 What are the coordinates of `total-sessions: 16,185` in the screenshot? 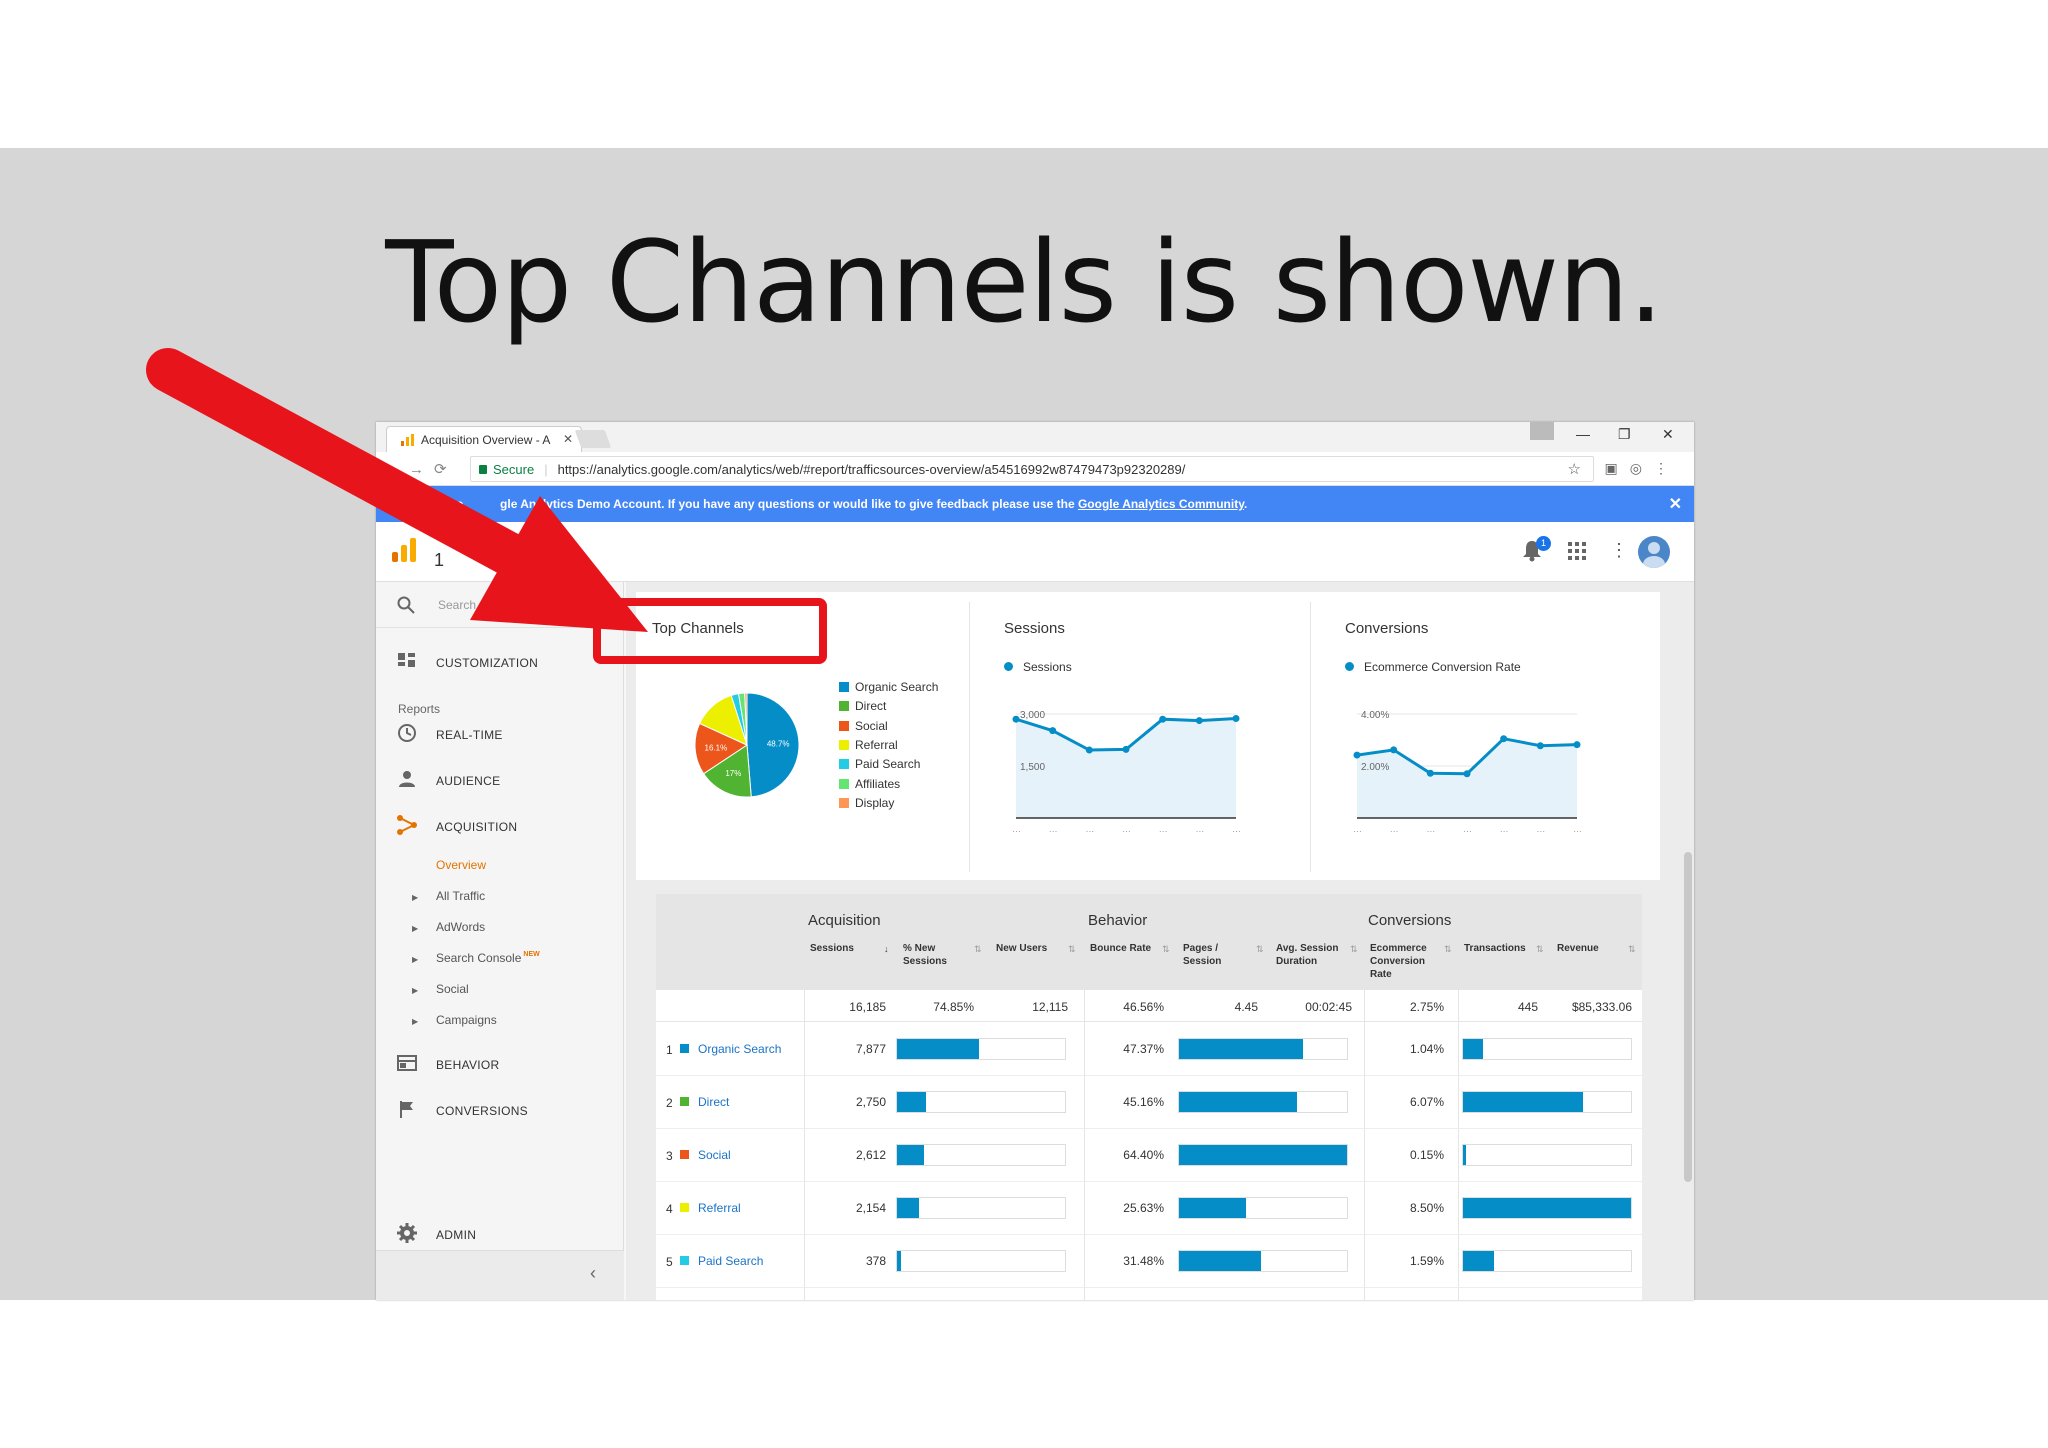 It's located at (867, 1007).